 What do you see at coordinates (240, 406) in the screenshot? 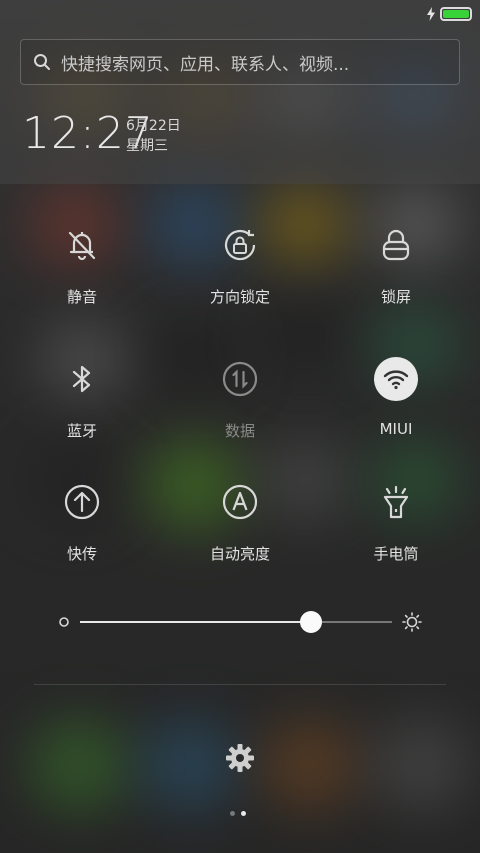
I see `toggle-mobile-data: 数据` at bounding box center [240, 406].